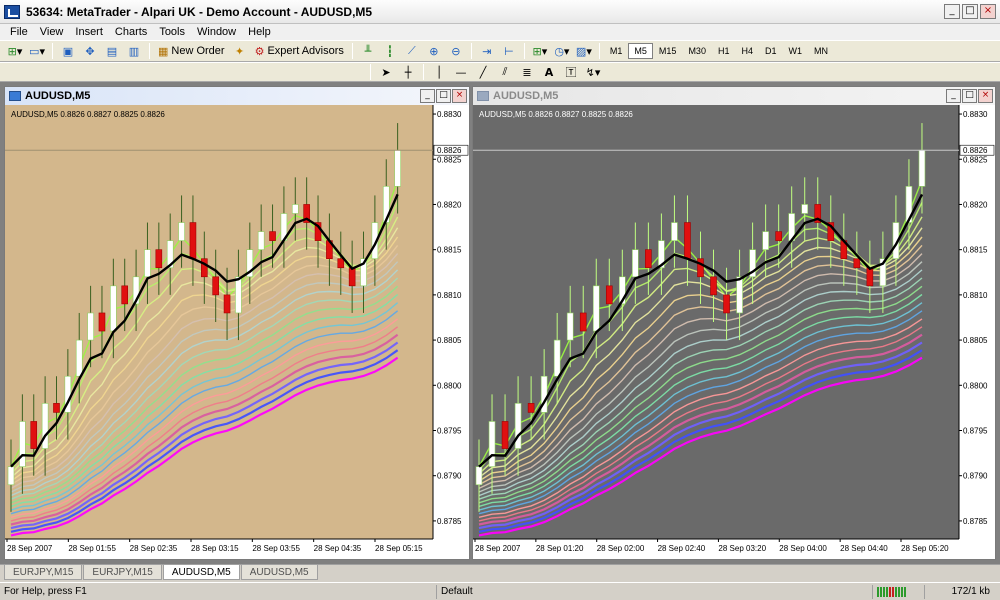  I want to click on expert-advisors-button: ⚙ Expert Advisors, so click(299, 51).